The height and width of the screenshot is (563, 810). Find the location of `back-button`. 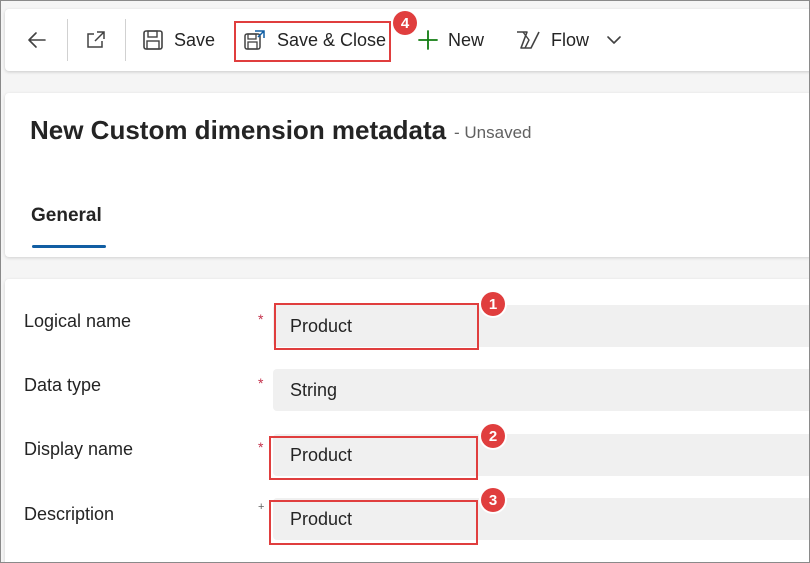

back-button is located at coordinates (37, 40).